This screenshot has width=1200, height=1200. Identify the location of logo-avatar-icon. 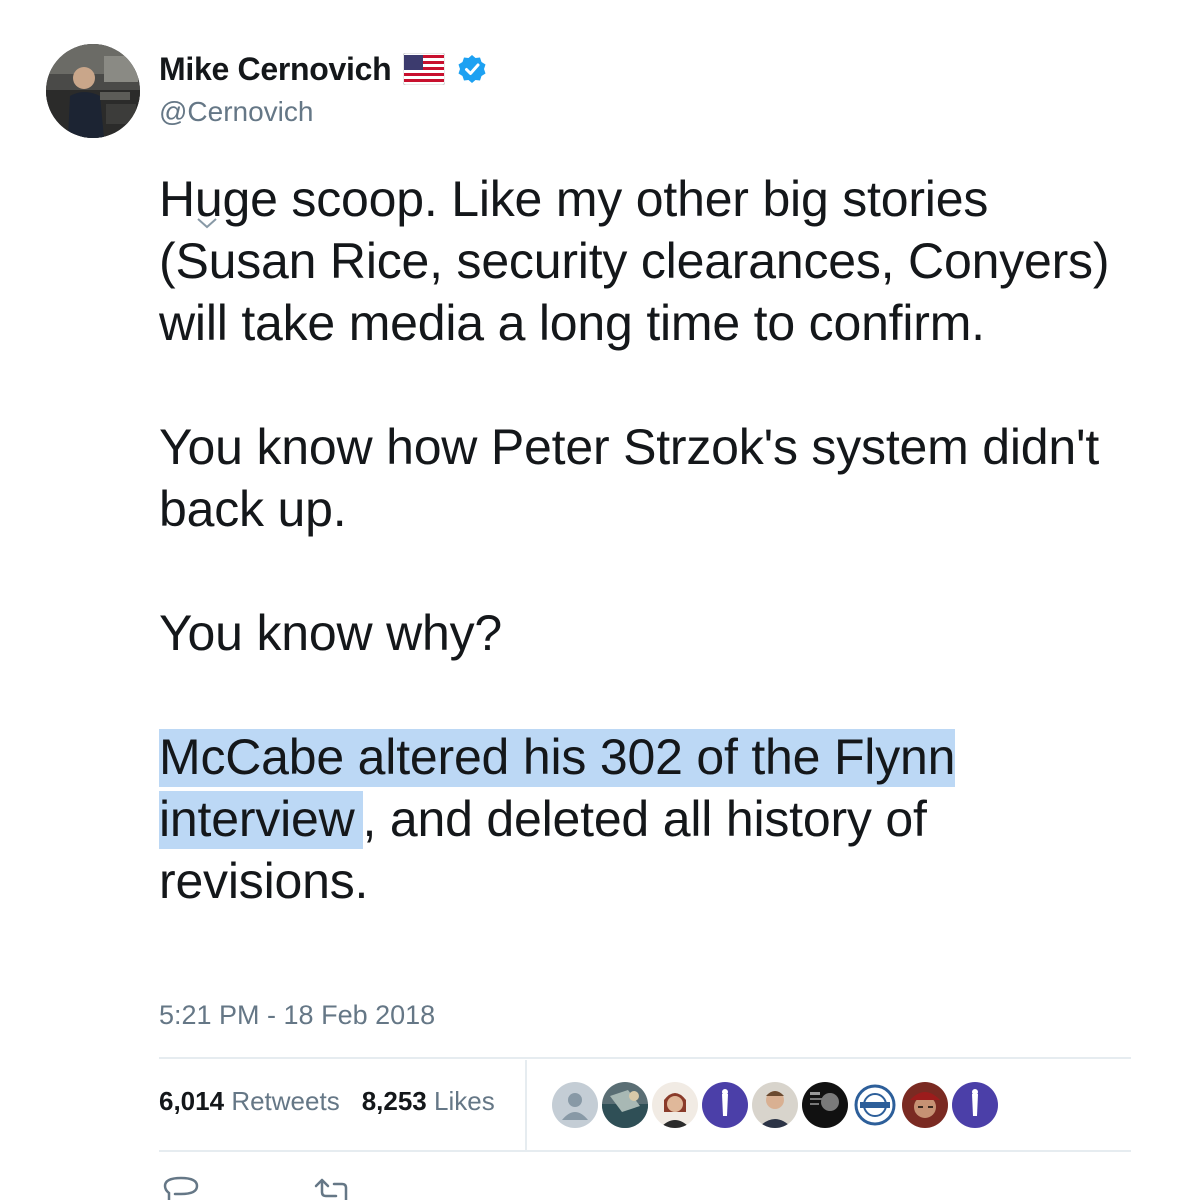
(875, 1105).